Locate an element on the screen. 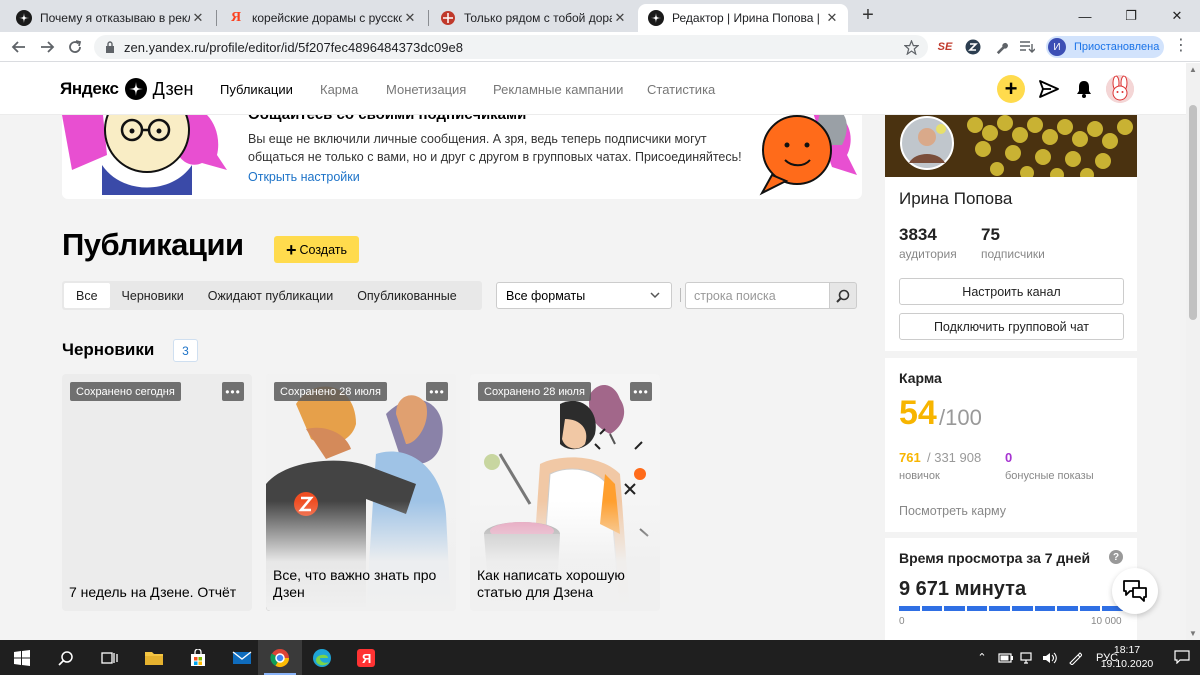 The image size is (1200, 675). browser-tab-3: Только рядом с тобой дорама 2 ✕ is located at coordinates (533, 18).